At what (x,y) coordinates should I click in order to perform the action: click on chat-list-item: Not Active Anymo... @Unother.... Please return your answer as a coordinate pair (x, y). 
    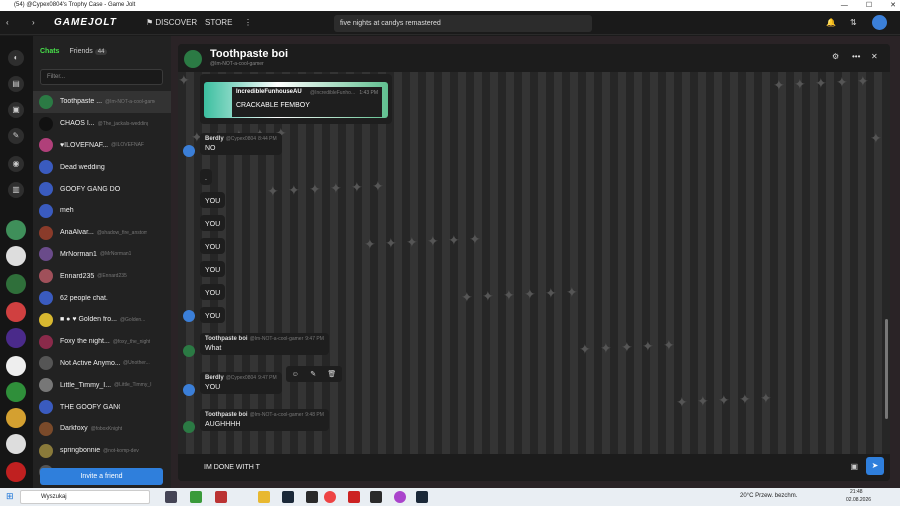
    Looking at the image, I should click on (102, 364).